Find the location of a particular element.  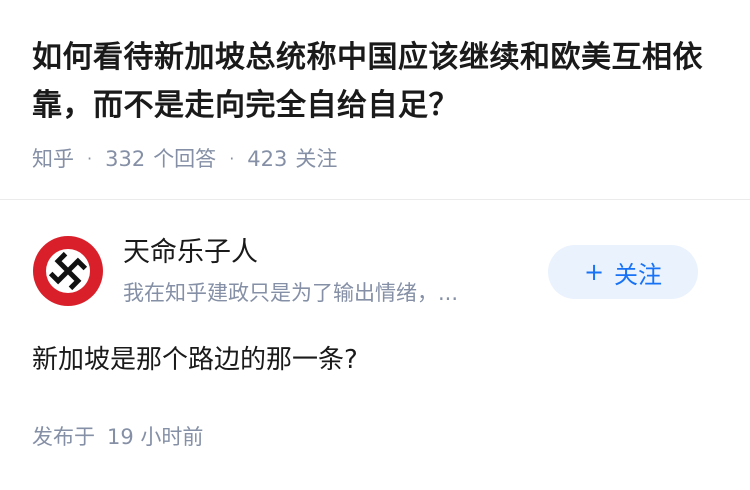

author-card: 天命乐子人 我在知乎建政只是为了输出情绪，... + 关注 is located at coordinates (375, 271).